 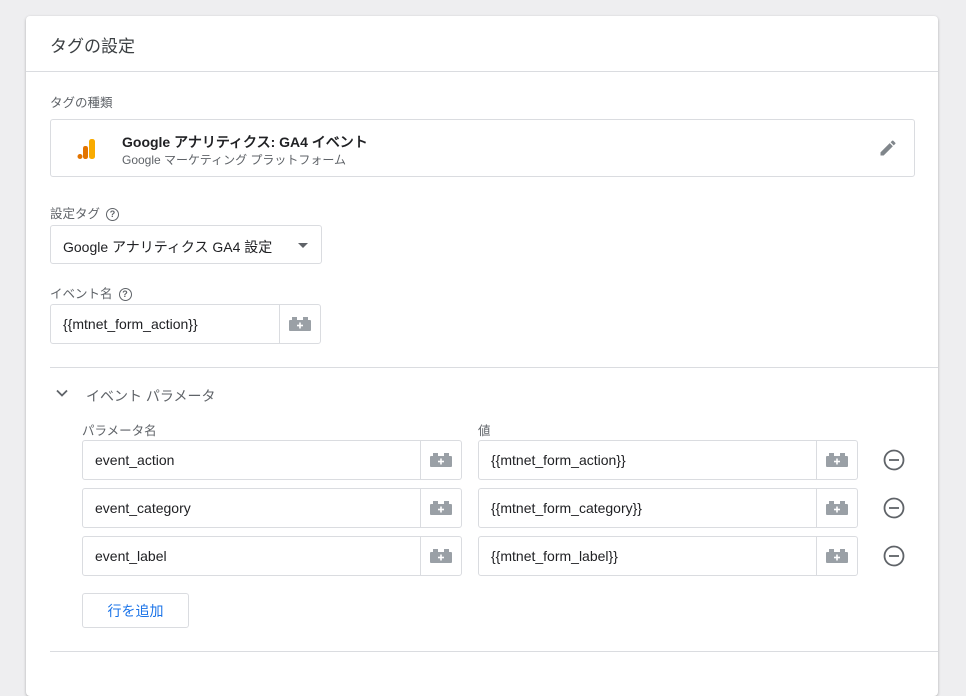 I want to click on param-name-header: パラメータ名, so click(x=119, y=431).